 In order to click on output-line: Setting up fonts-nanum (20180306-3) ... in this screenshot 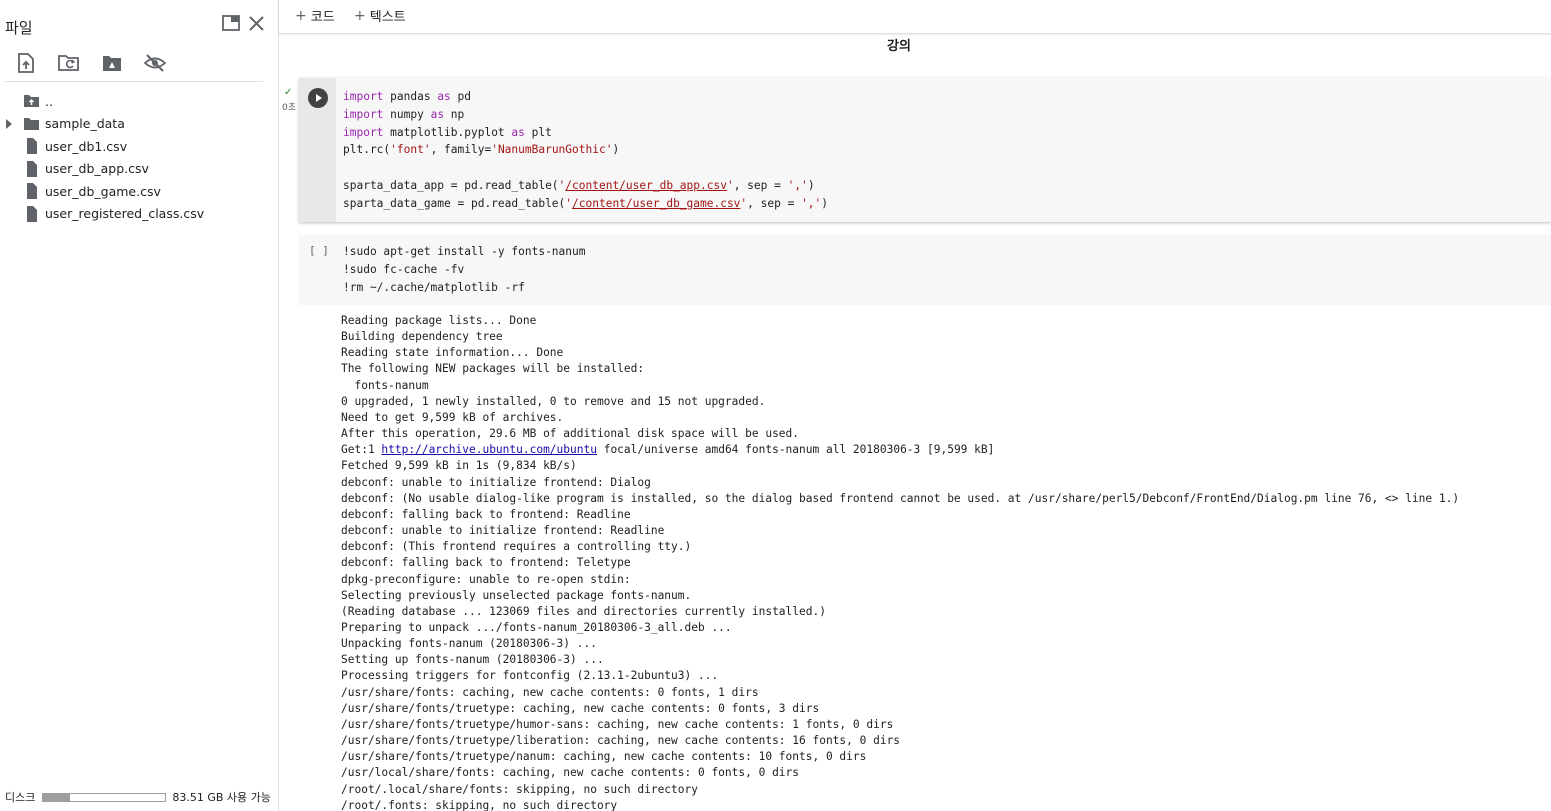, I will do `click(472, 660)`.